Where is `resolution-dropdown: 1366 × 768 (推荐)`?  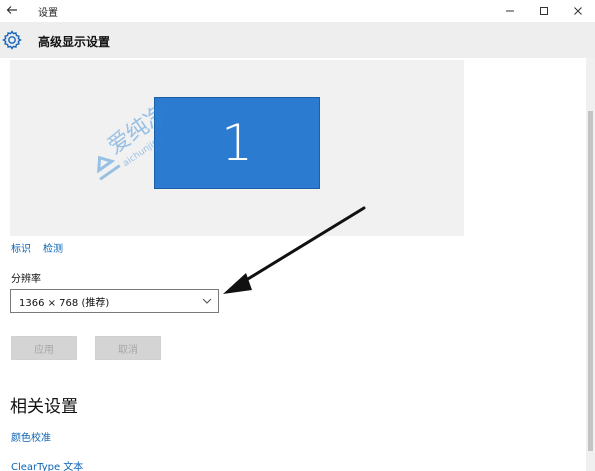 resolution-dropdown: 1366 × 768 (推荐) is located at coordinates (114, 301).